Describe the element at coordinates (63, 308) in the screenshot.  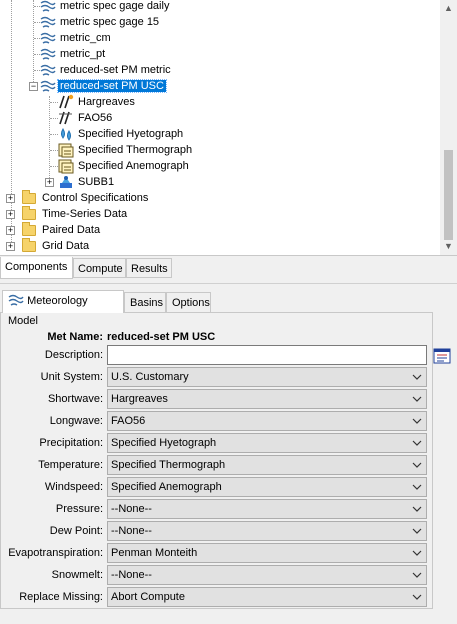
I see `tab-meteorology-model: Meteorology Model` at that location.